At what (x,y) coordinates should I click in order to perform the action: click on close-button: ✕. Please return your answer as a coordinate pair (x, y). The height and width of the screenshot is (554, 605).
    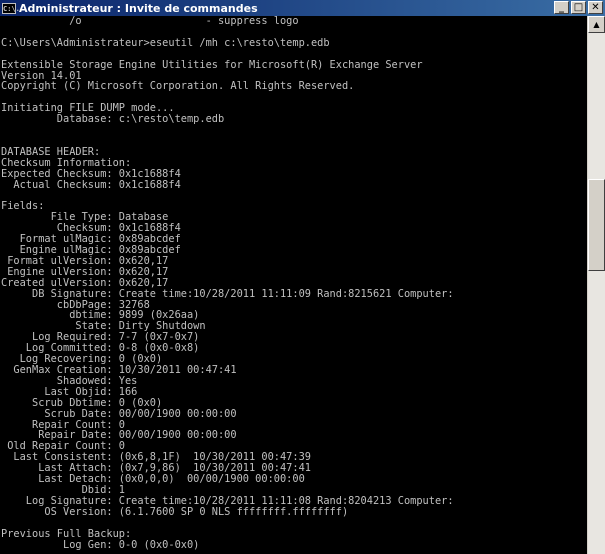
    Looking at the image, I should click on (595, 7).